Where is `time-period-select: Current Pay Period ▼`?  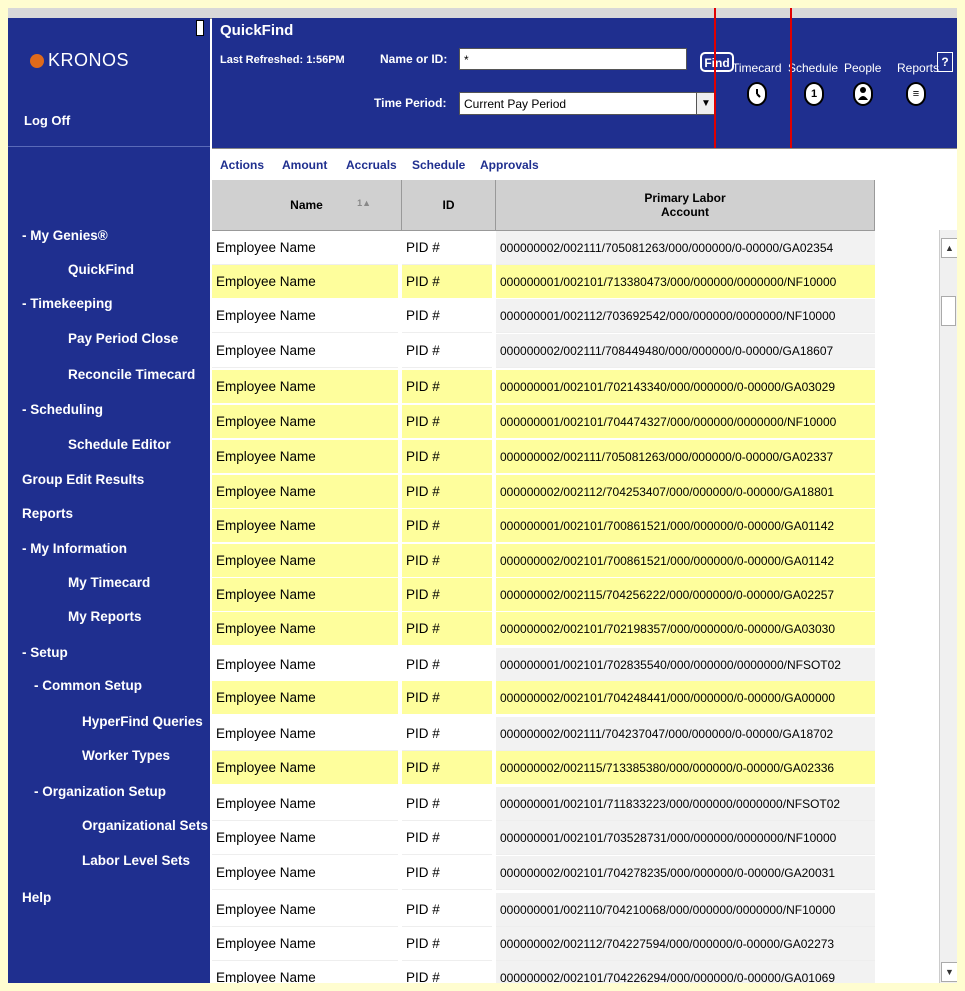 time-period-select: Current Pay Period ▼ is located at coordinates (587, 103).